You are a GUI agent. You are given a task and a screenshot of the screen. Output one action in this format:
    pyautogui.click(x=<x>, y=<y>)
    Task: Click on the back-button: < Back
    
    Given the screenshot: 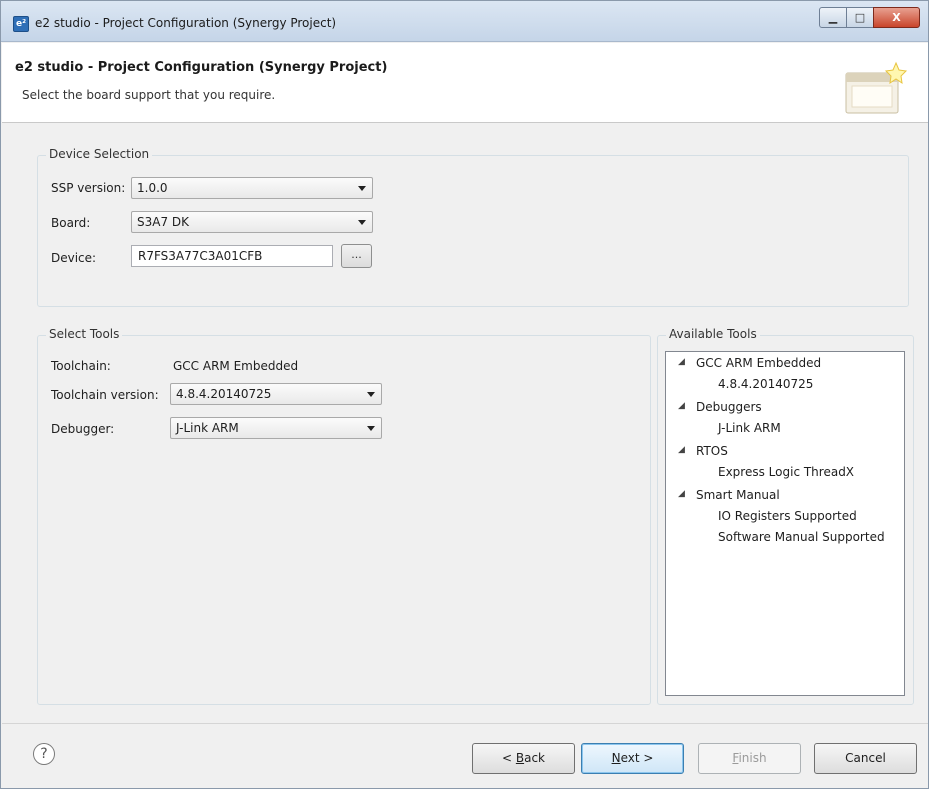 What is the action you would take?
    pyautogui.click(x=523, y=758)
    